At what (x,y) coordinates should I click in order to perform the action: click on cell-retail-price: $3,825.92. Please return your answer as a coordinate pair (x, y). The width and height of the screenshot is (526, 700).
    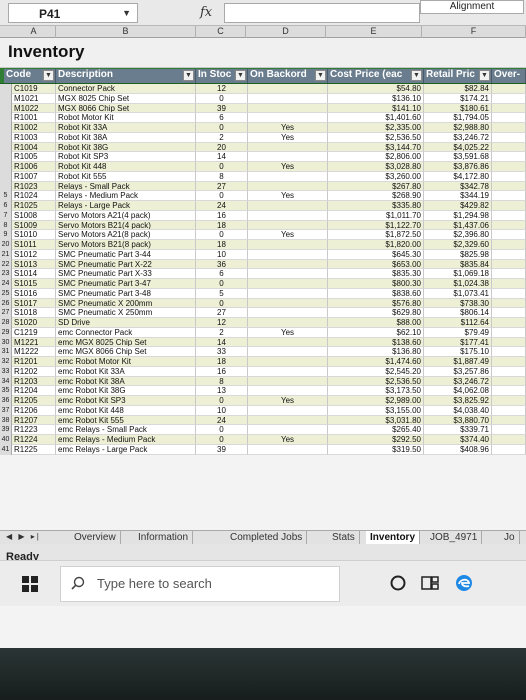
    Looking at the image, I should click on (458, 401).